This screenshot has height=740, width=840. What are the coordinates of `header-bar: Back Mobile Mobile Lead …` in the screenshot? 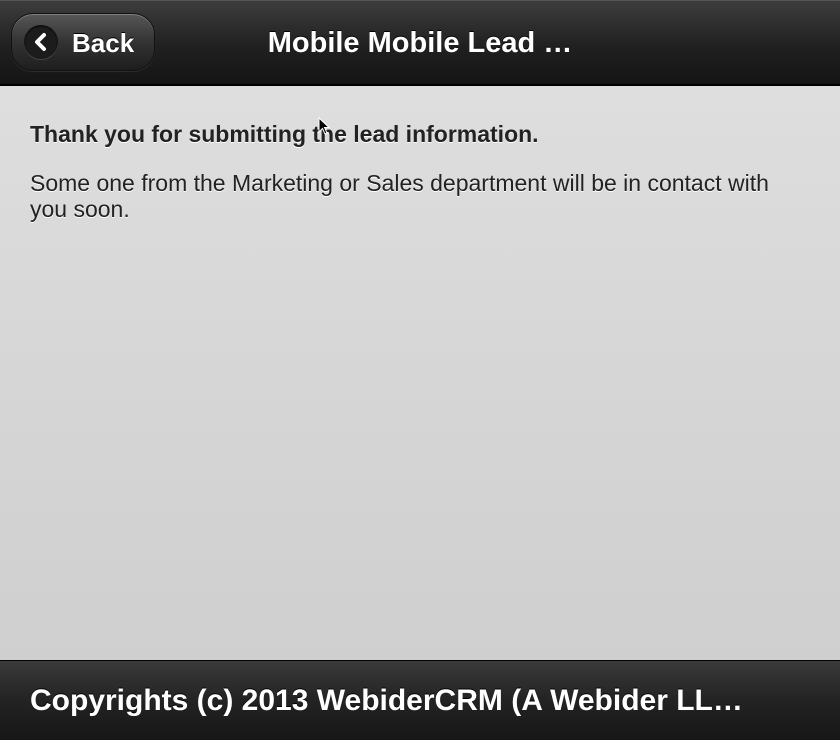 It's located at (420, 43).